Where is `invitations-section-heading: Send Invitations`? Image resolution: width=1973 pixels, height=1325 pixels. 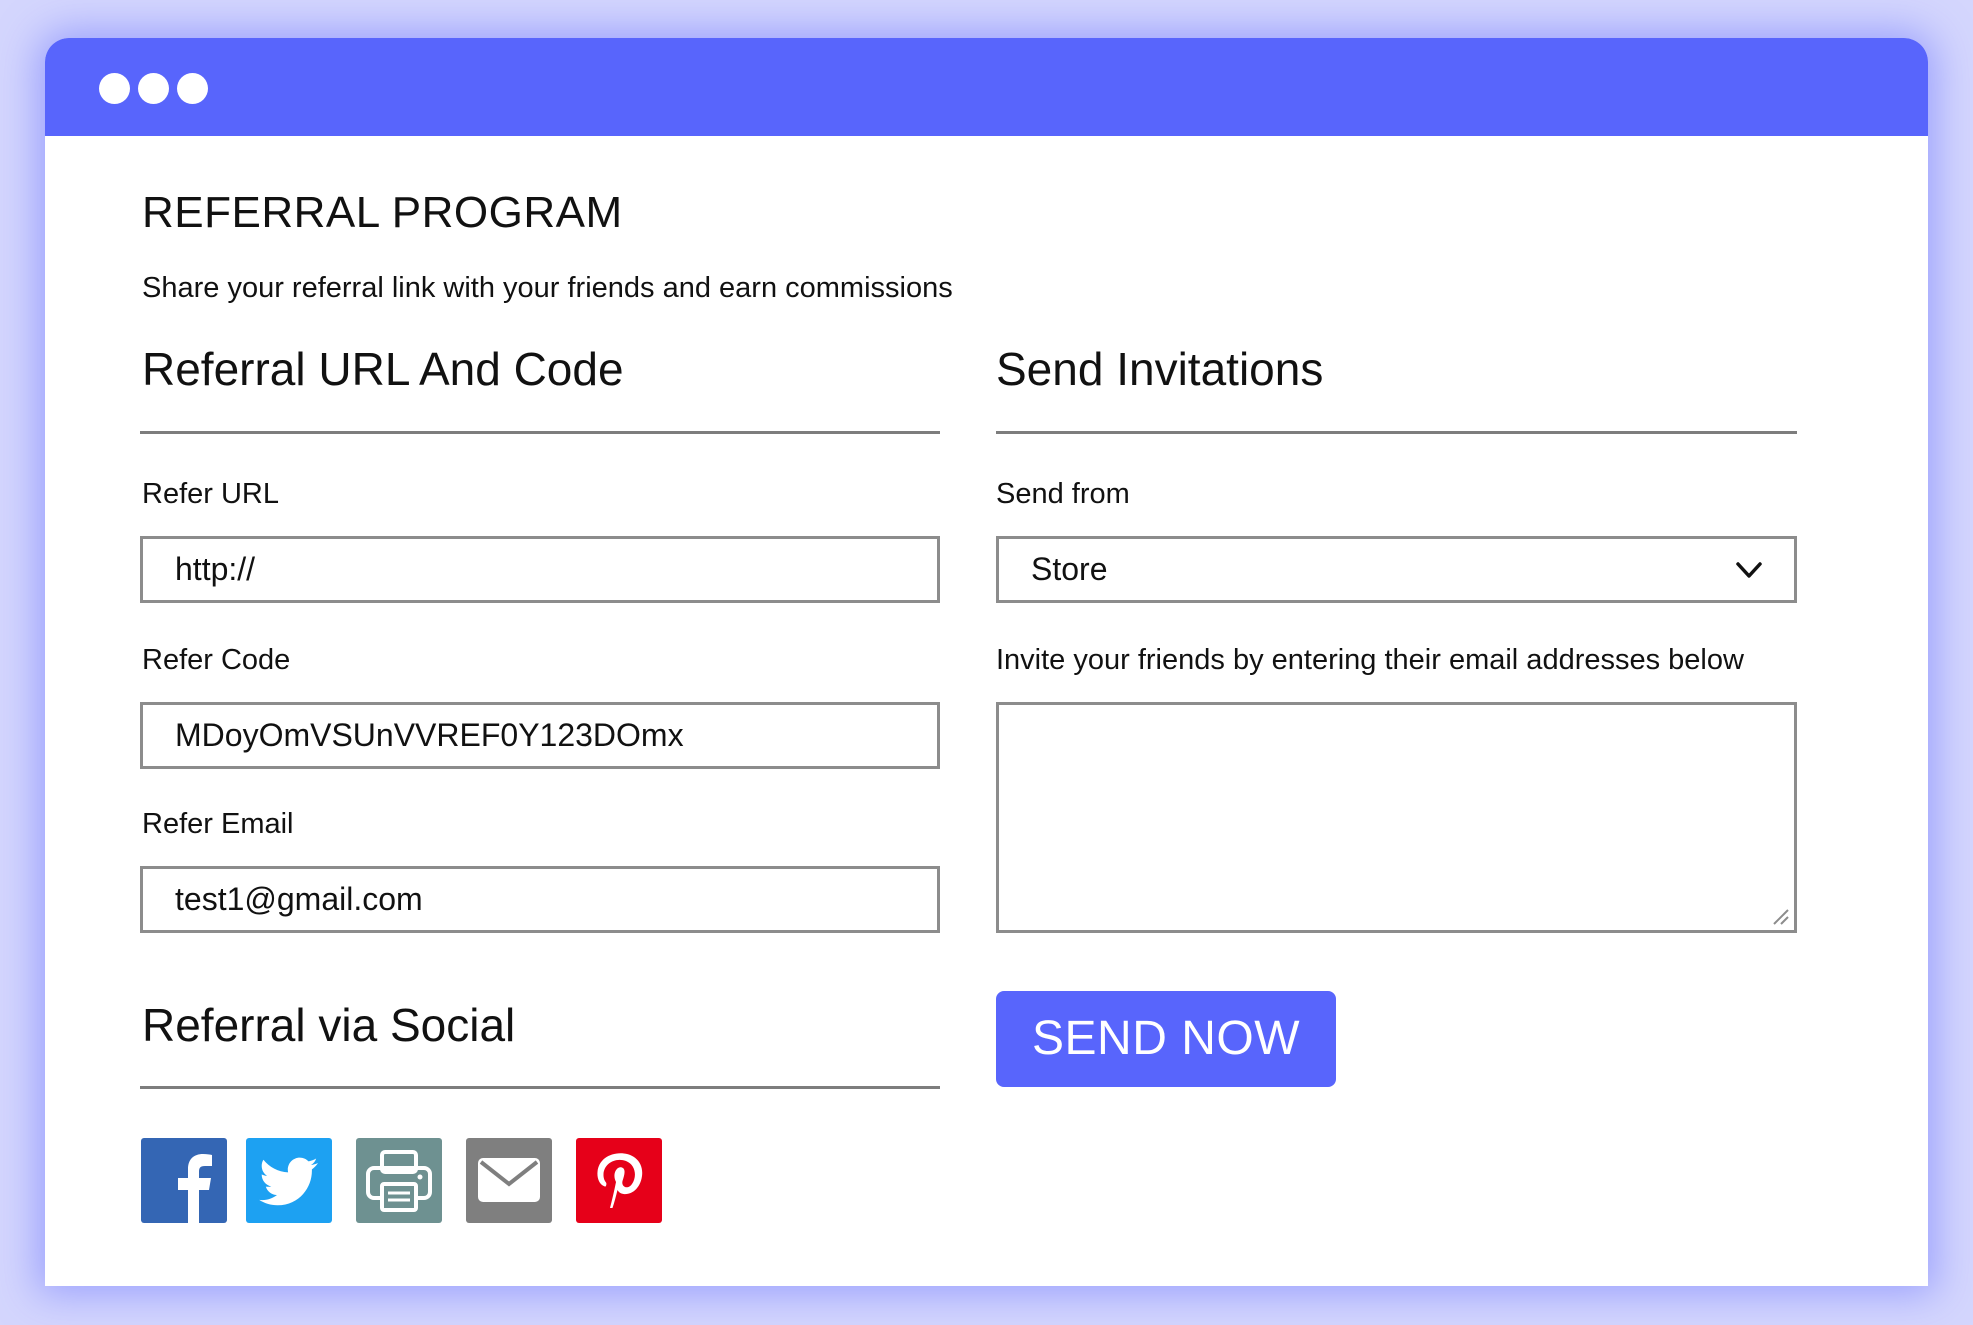
invitations-section-heading: Send Invitations is located at coordinates (1160, 369).